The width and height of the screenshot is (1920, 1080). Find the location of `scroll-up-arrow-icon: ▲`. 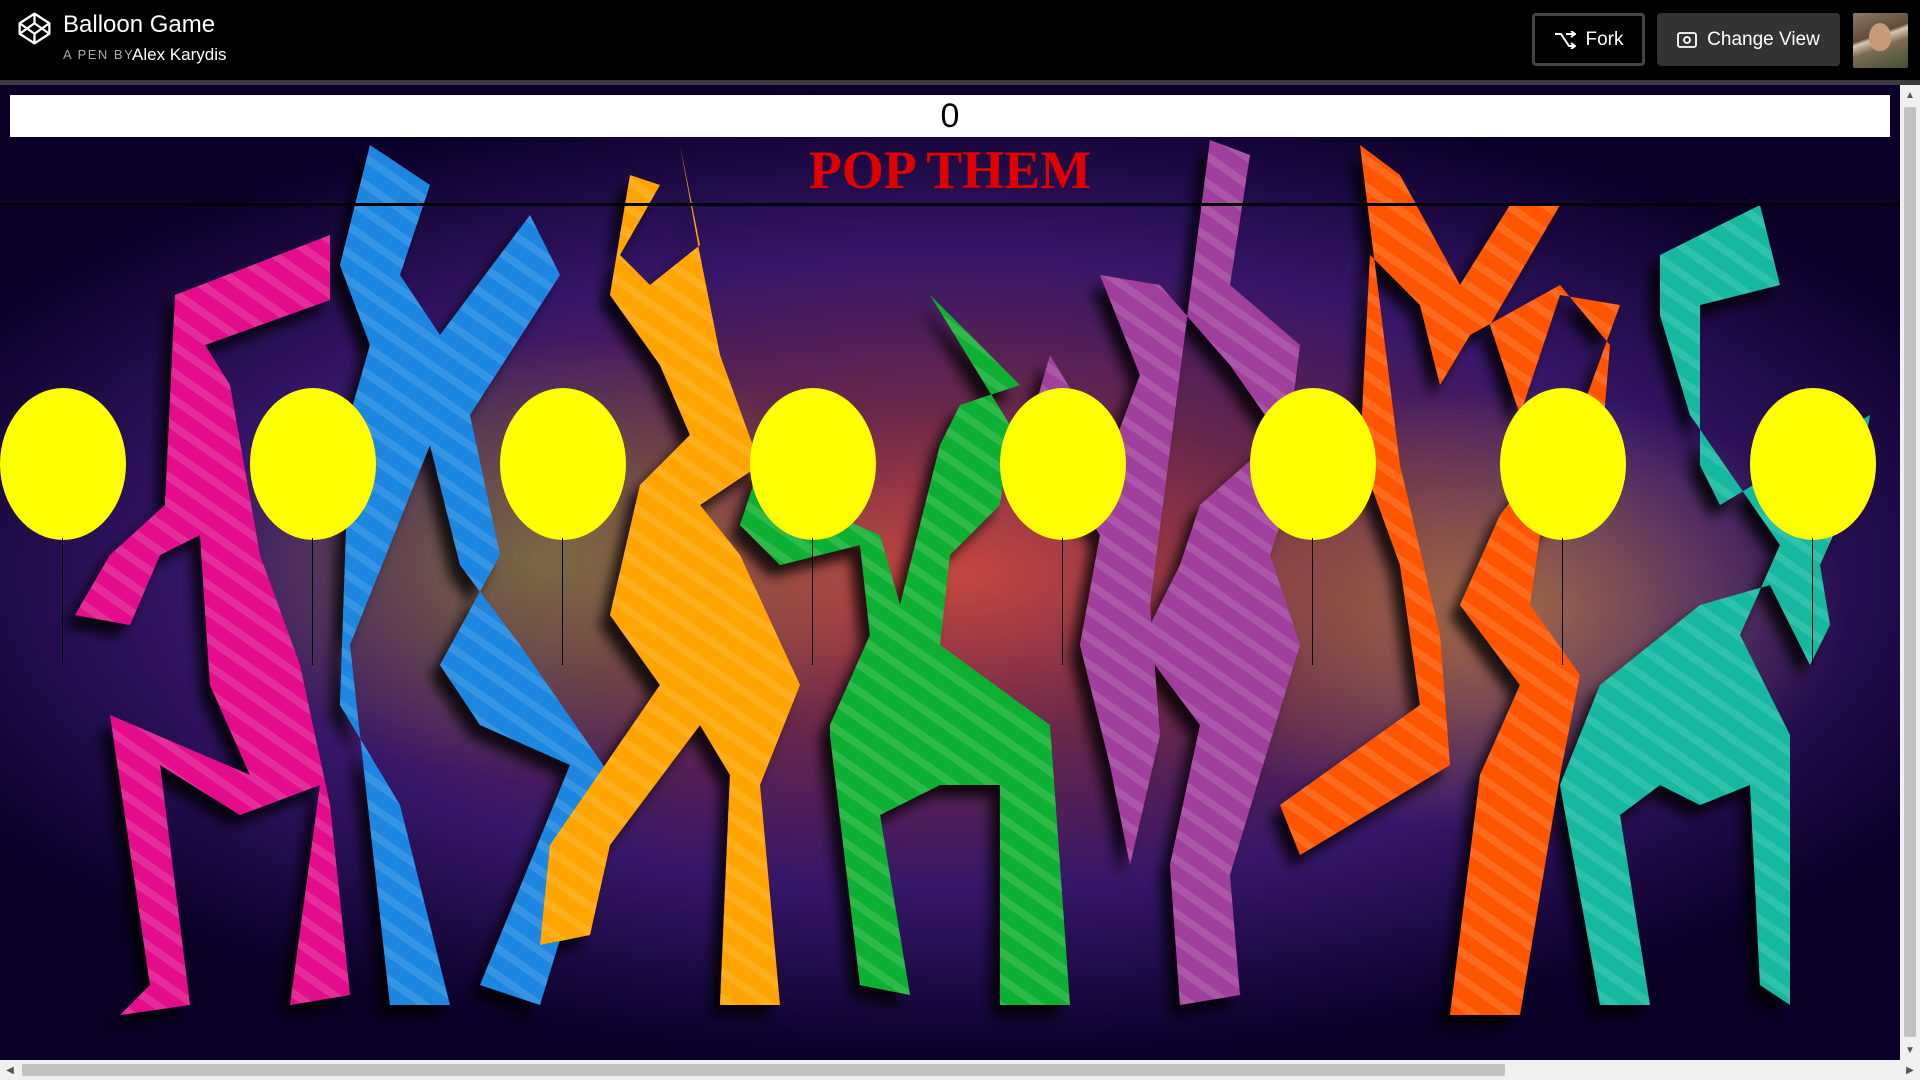

scroll-up-arrow-icon: ▲ is located at coordinates (1910, 95).